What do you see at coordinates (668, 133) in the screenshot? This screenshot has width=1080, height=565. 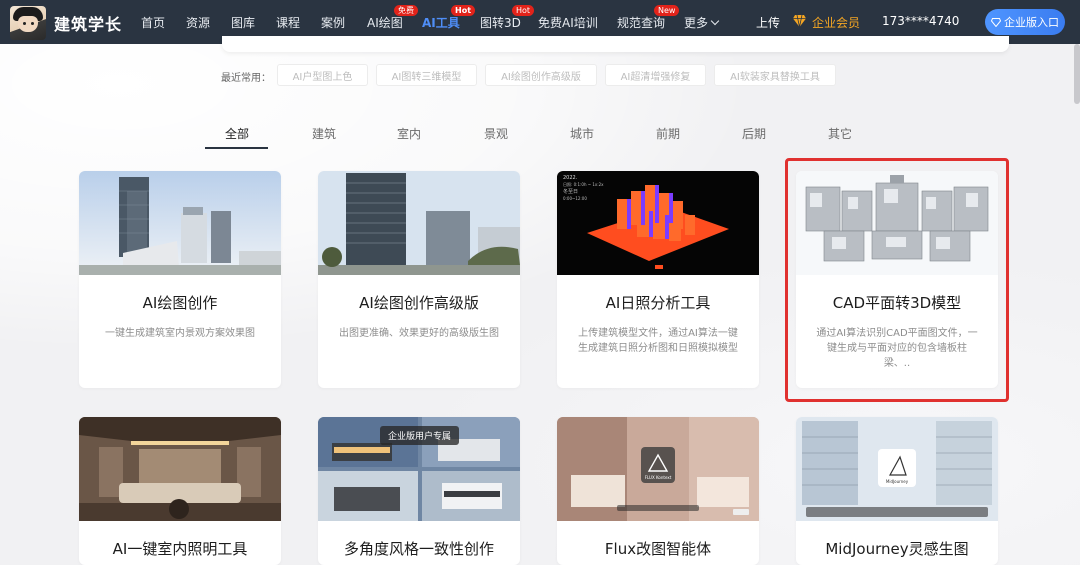 I see `tab-early-stage: 前期` at bounding box center [668, 133].